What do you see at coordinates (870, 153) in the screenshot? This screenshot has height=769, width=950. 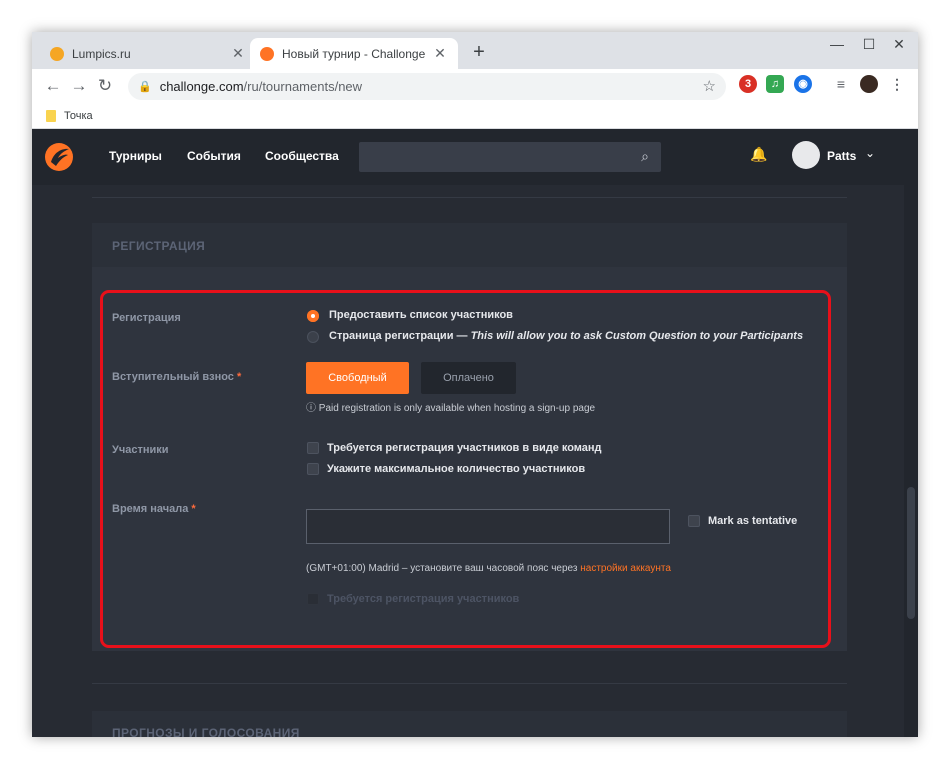 I see `chevron-down-icon: ⌄` at bounding box center [870, 153].